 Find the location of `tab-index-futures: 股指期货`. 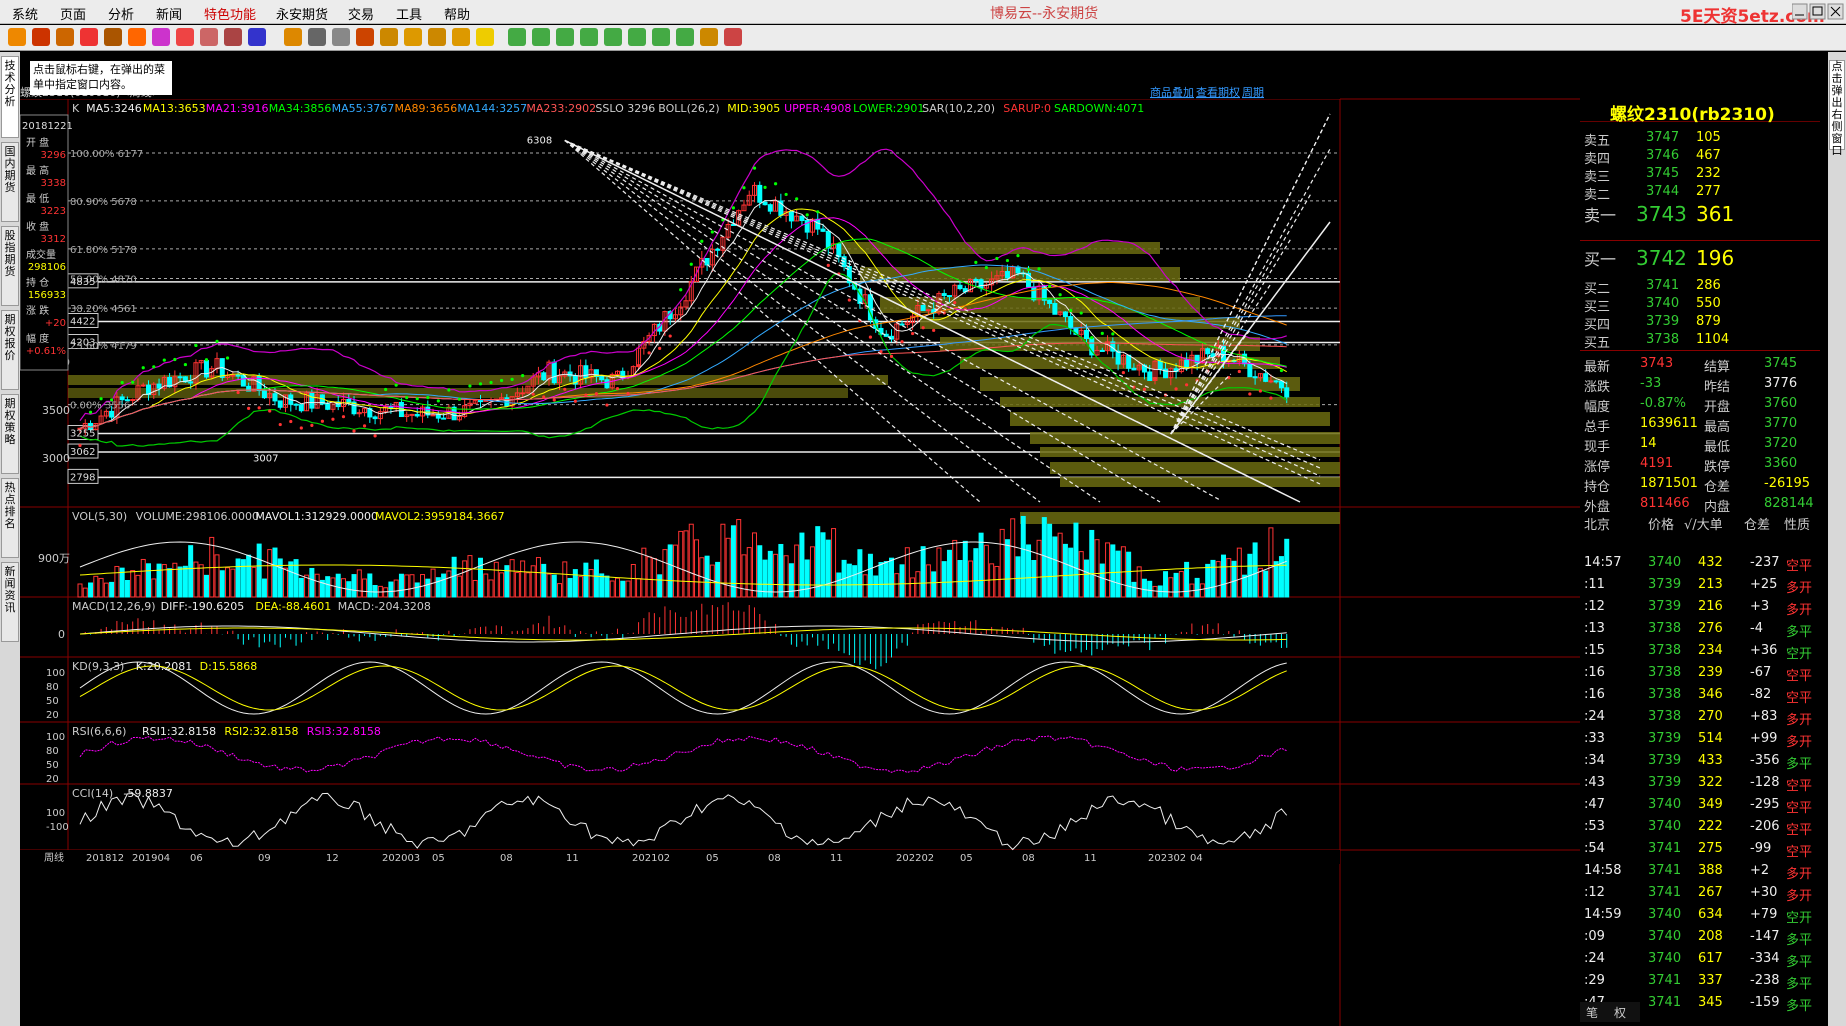

tab-index-futures: 股指期货 is located at coordinates (10, 266).